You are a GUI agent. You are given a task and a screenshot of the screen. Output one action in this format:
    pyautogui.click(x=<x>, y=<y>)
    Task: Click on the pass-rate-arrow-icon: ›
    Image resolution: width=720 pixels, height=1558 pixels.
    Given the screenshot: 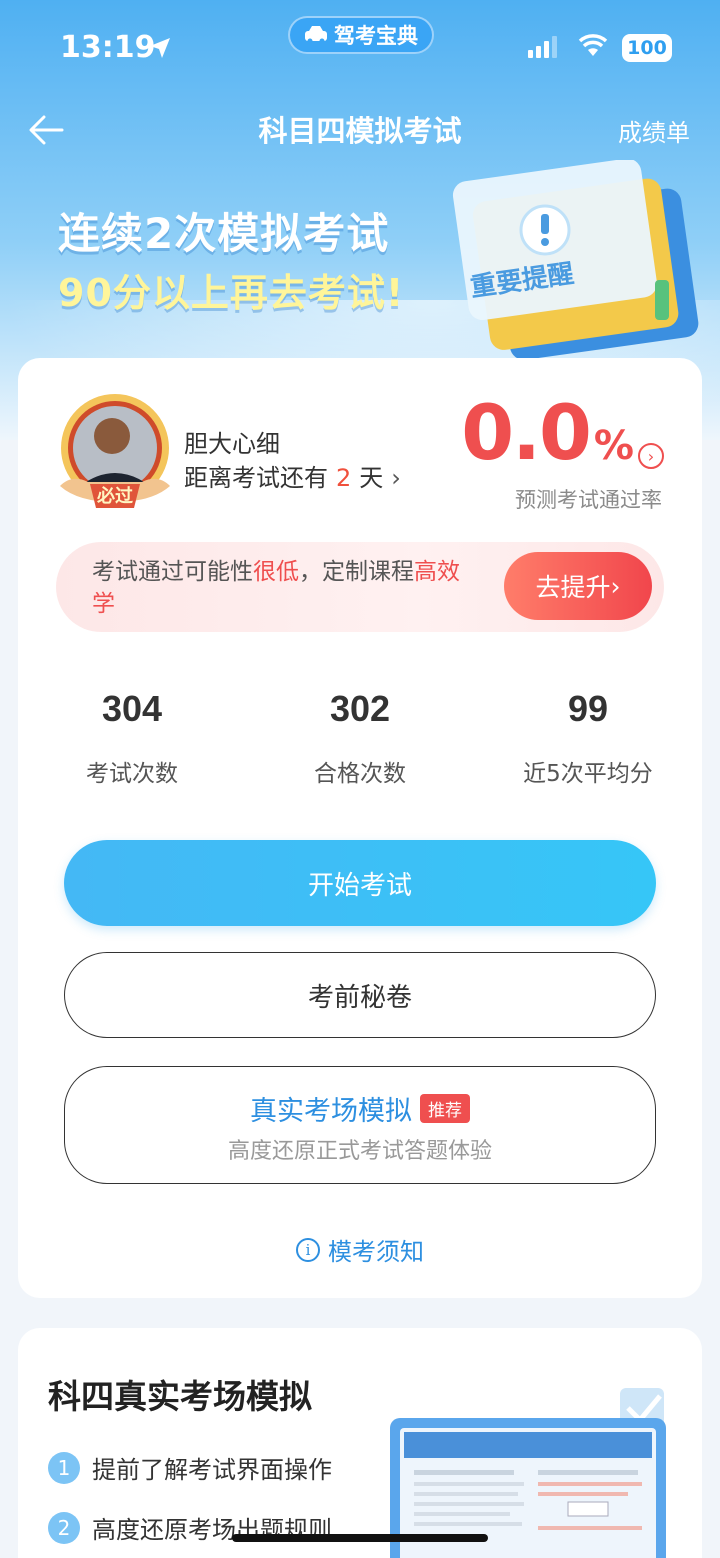 What is the action you would take?
    pyautogui.click(x=651, y=456)
    